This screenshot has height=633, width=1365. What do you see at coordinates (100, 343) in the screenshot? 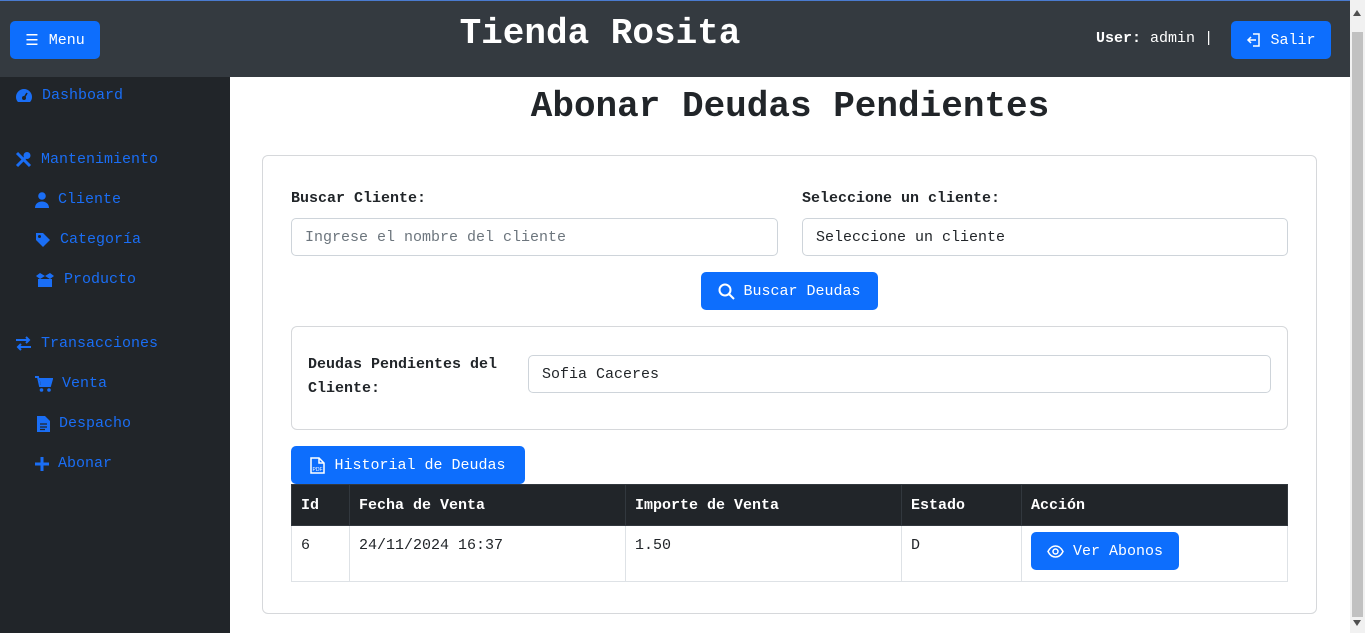
I see `sidebar-item-label: Transacciones` at bounding box center [100, 343].